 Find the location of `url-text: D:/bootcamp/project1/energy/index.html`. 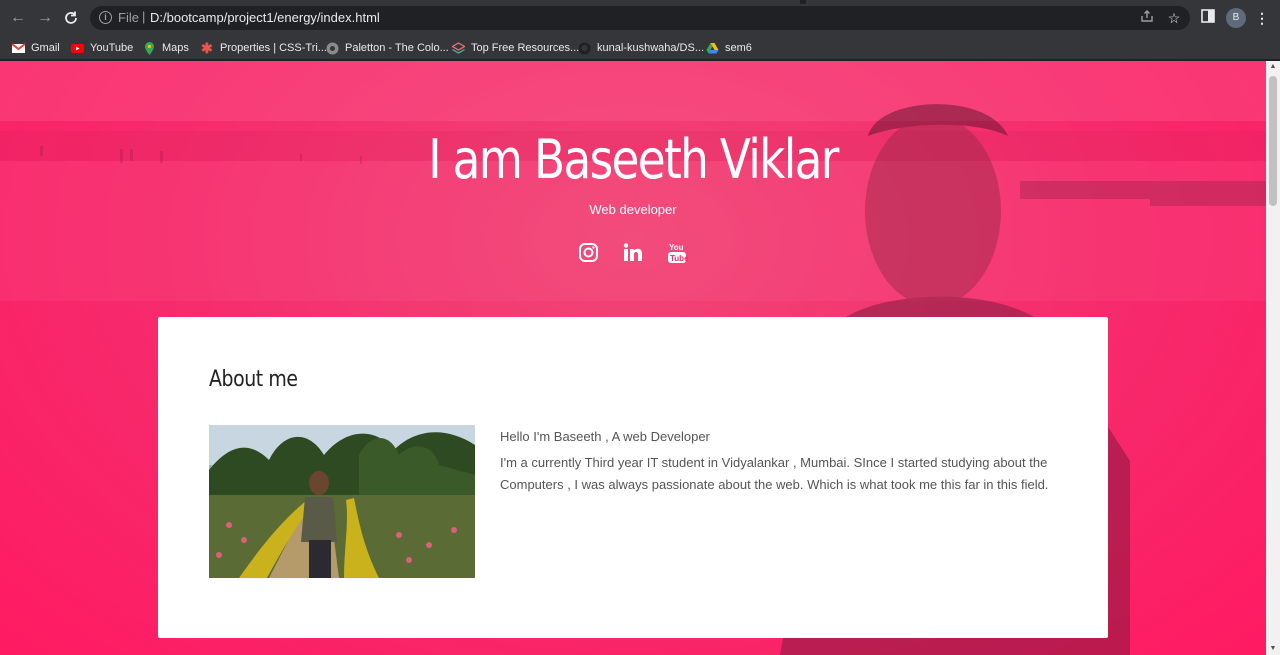

url-text: D:/bootcamp/project1/energy/index.html is located at coordinates (265, 17).